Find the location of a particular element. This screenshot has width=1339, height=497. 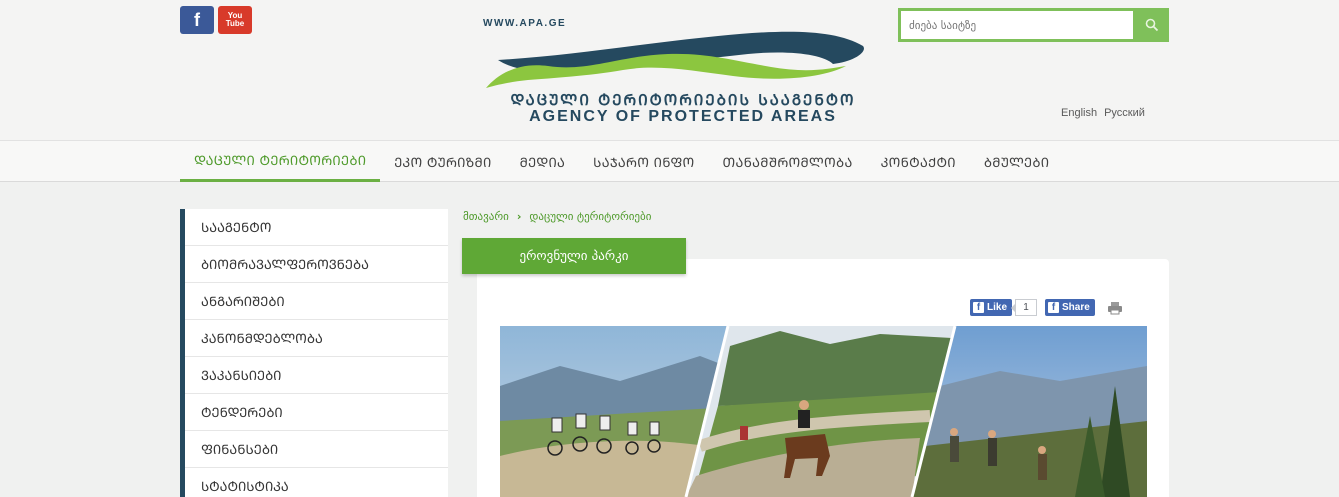

fb-like-button: f Like is located at coordinates (991, 307).